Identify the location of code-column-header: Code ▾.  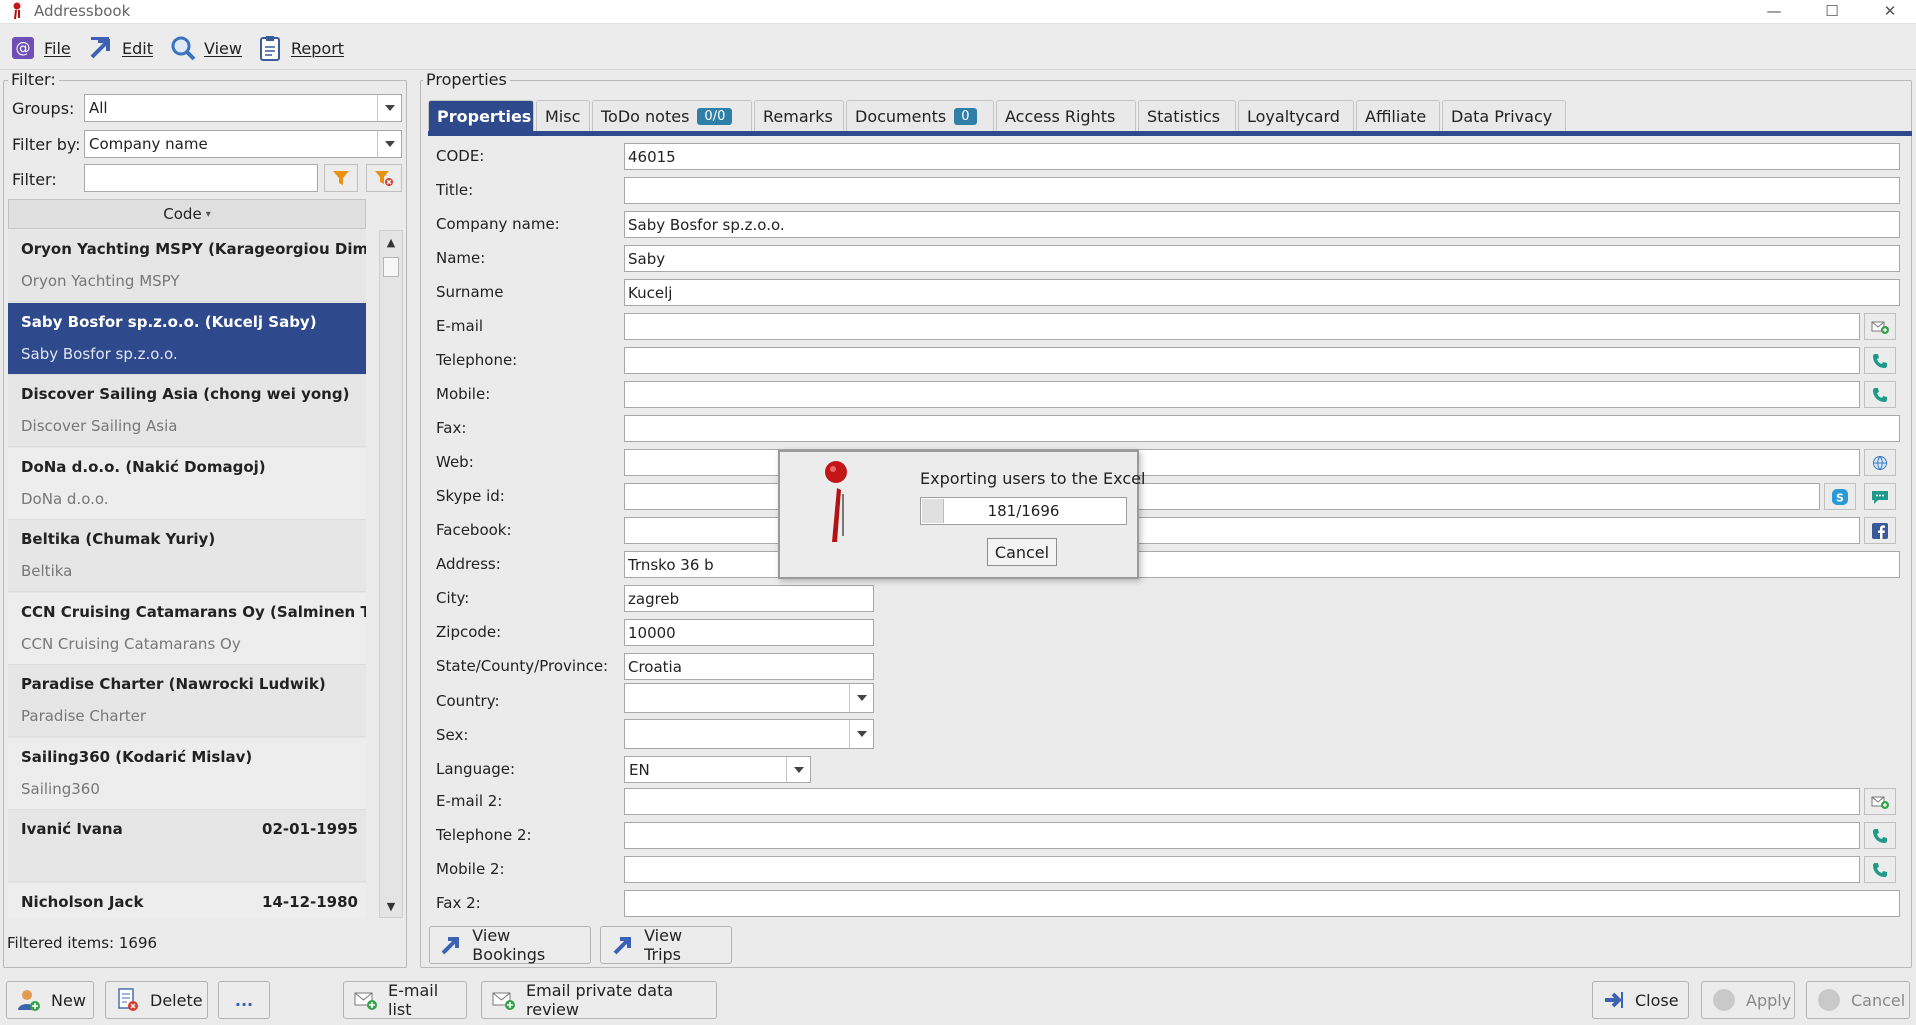
(187, 214).